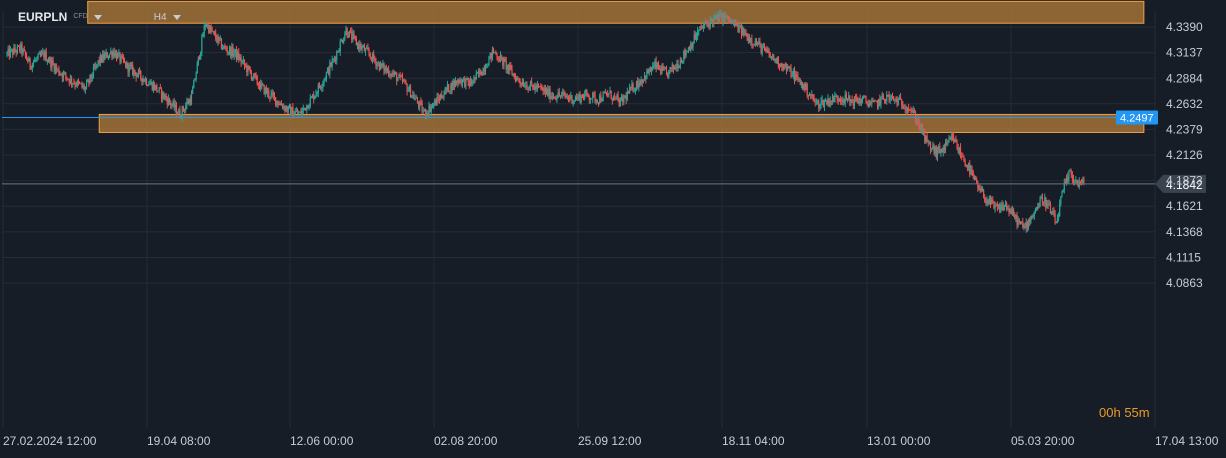  What do you see at coordinates (42, 17) in the screenshot?
I see `symbol-name: EURPLN` at bounding box center [42, 17].